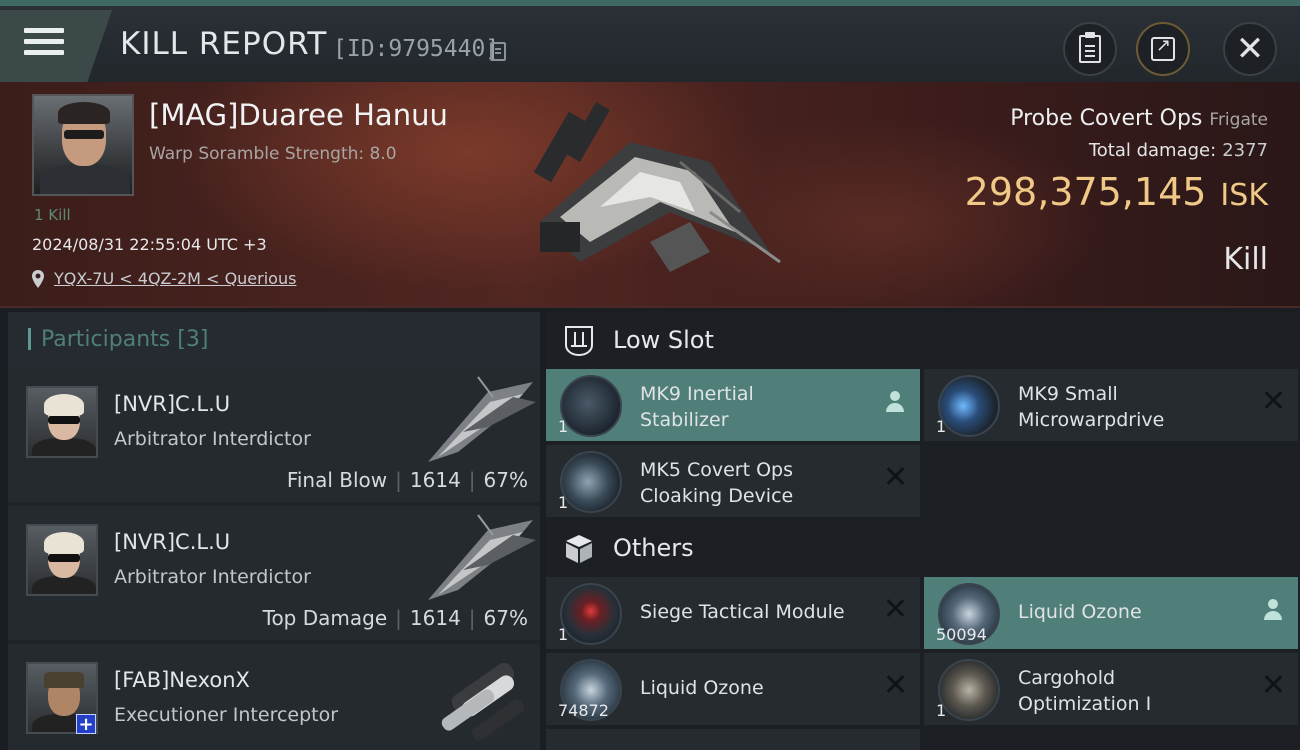  What do you see at coordinates (742, 612) in the screenshot?
I see `module-name: Siege Tactical Module` at bounding box center [742, 612].